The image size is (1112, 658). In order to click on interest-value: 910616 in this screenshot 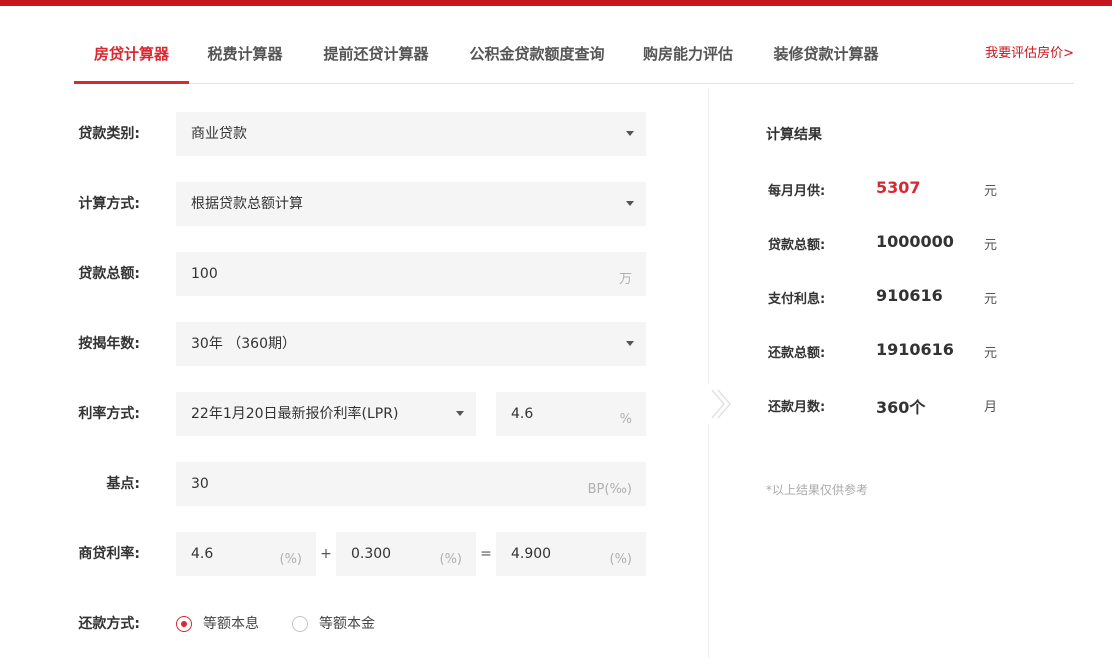, I will do `click(909, 295)`.